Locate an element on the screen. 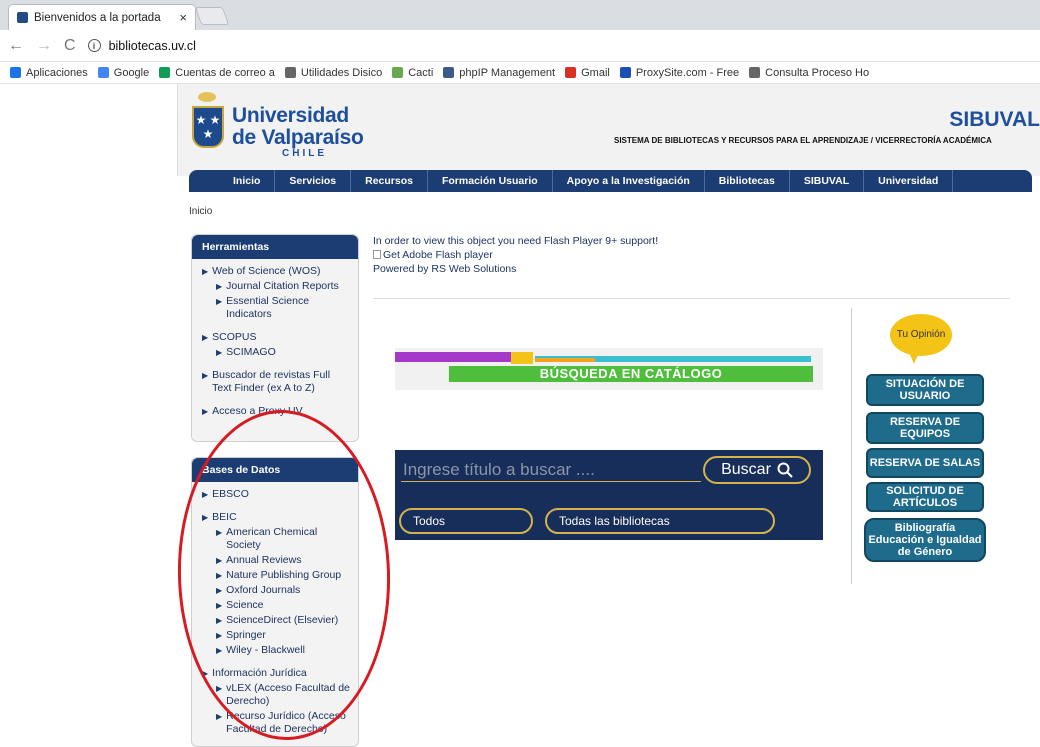  nav-item: Apoyo a la Investigación is located at coordinates (629, 181).